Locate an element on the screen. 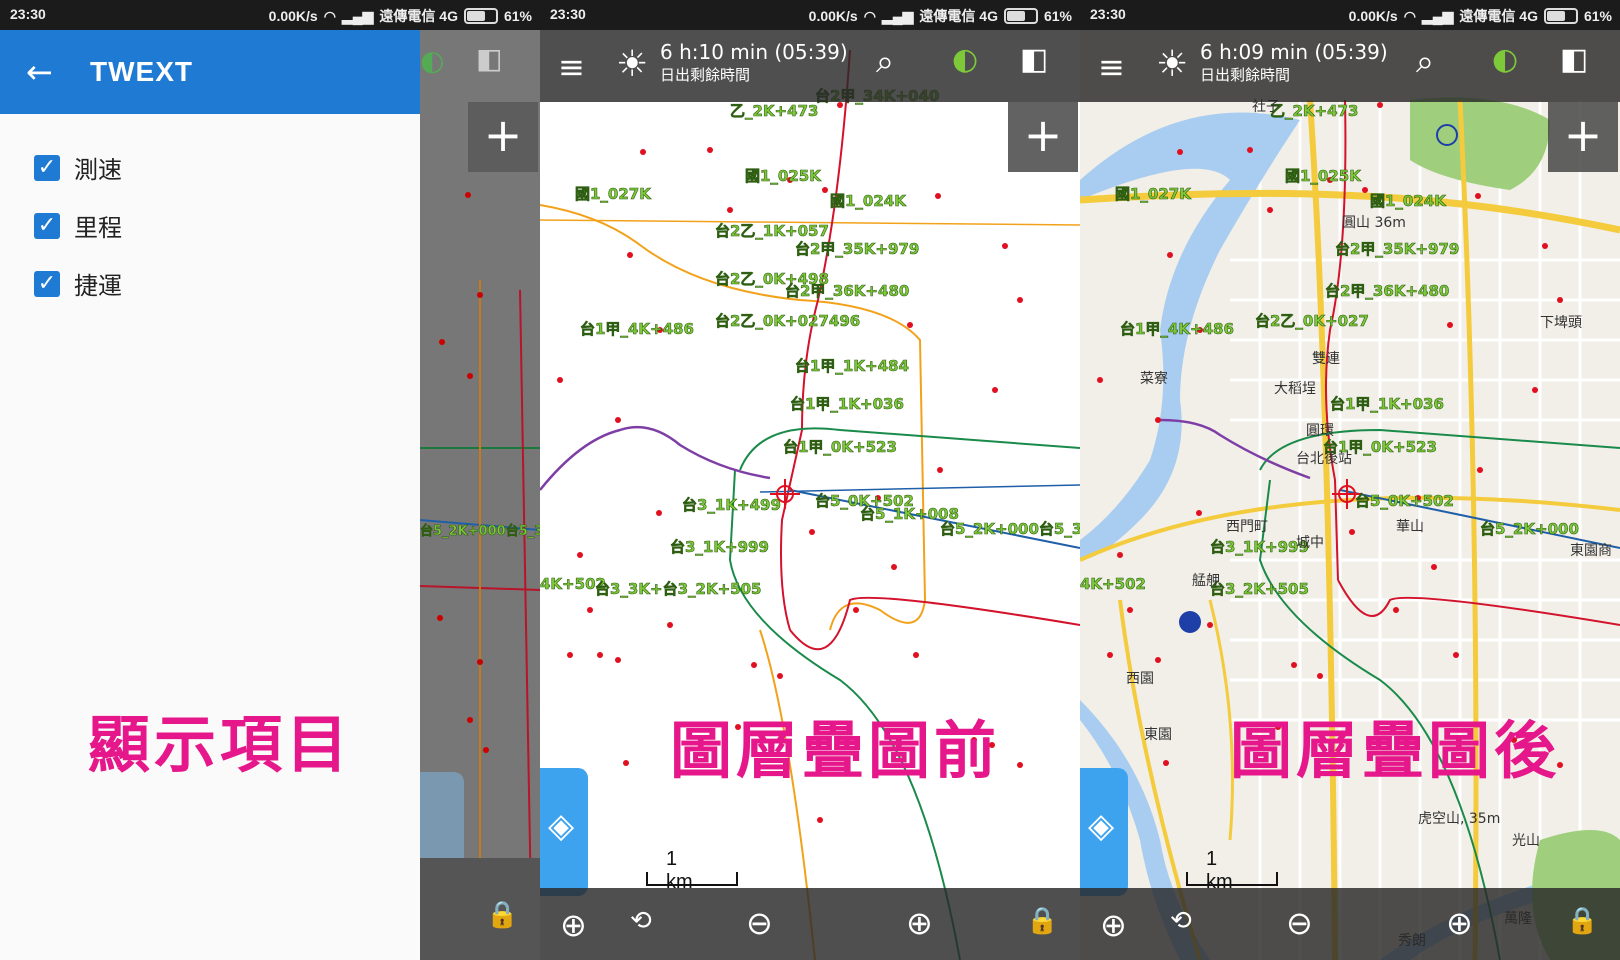 The height and width of the screenshot is (960, 1620). sunrise-countdown: 6 h:10 min (05:39) is located at coordinates (754, 52).